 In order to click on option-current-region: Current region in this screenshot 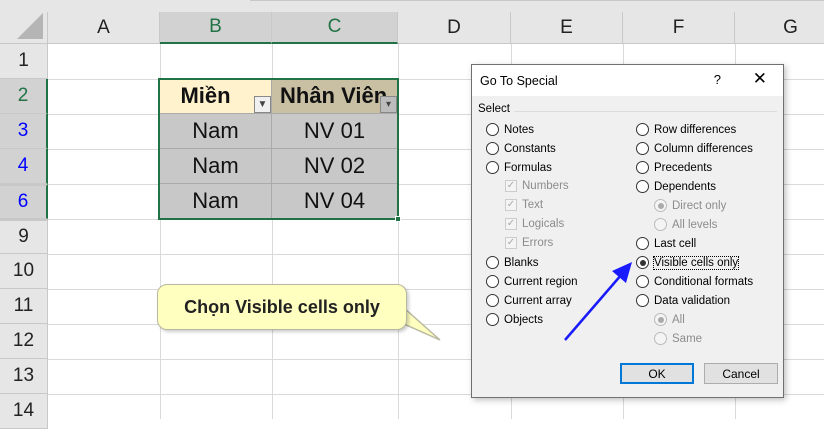, I will do `click(532, 281)`.